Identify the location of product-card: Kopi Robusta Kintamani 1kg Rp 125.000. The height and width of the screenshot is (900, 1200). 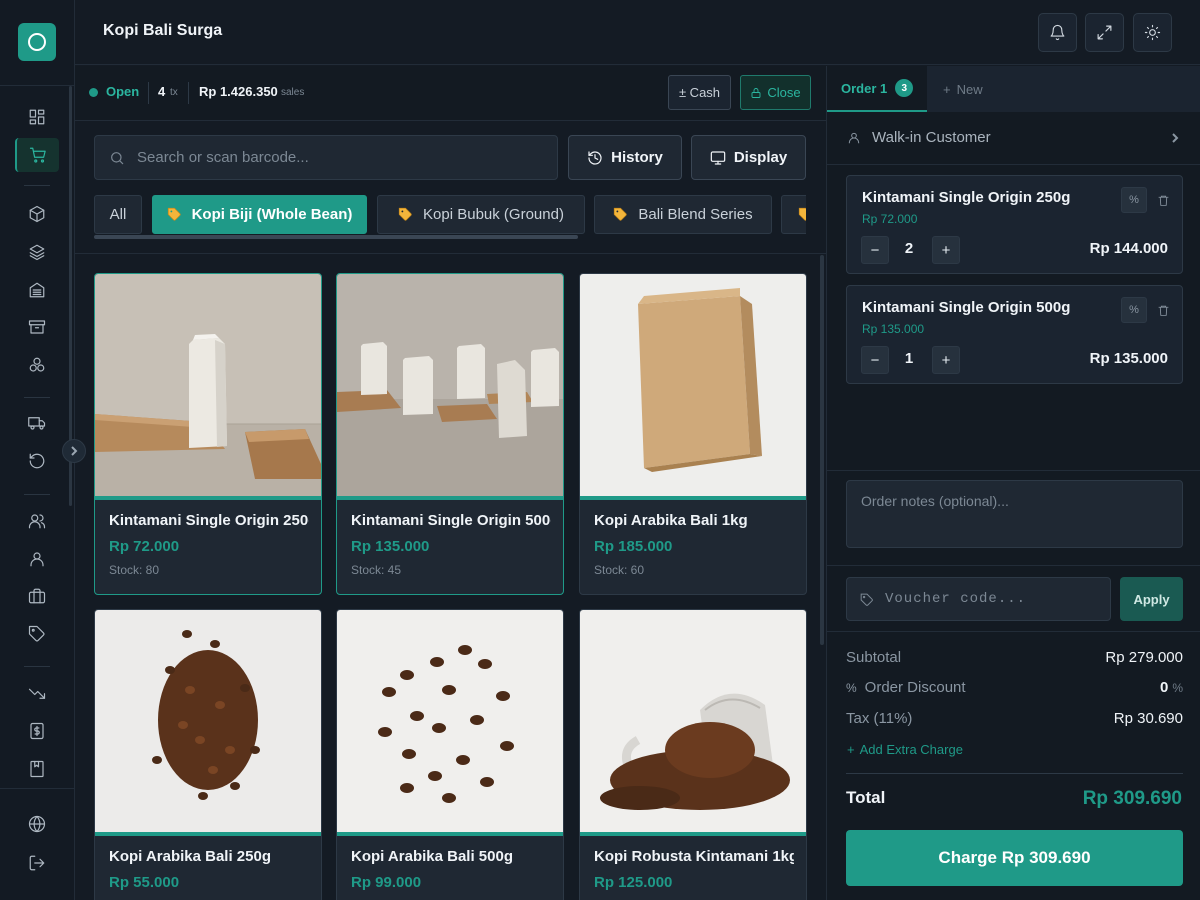
(693, 754).